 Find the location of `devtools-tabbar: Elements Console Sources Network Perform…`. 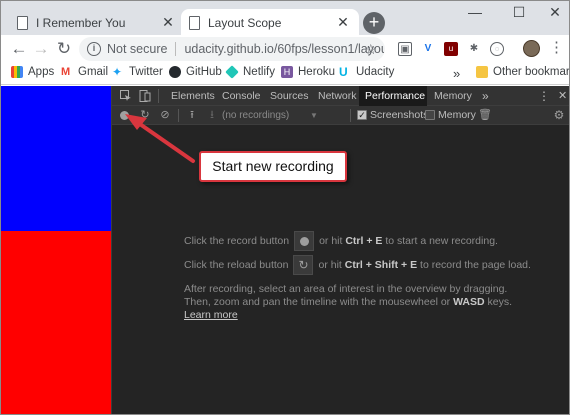

devtools-tabbar: Elements Console Sources Network Perform… is located at coordinates (340, 96).